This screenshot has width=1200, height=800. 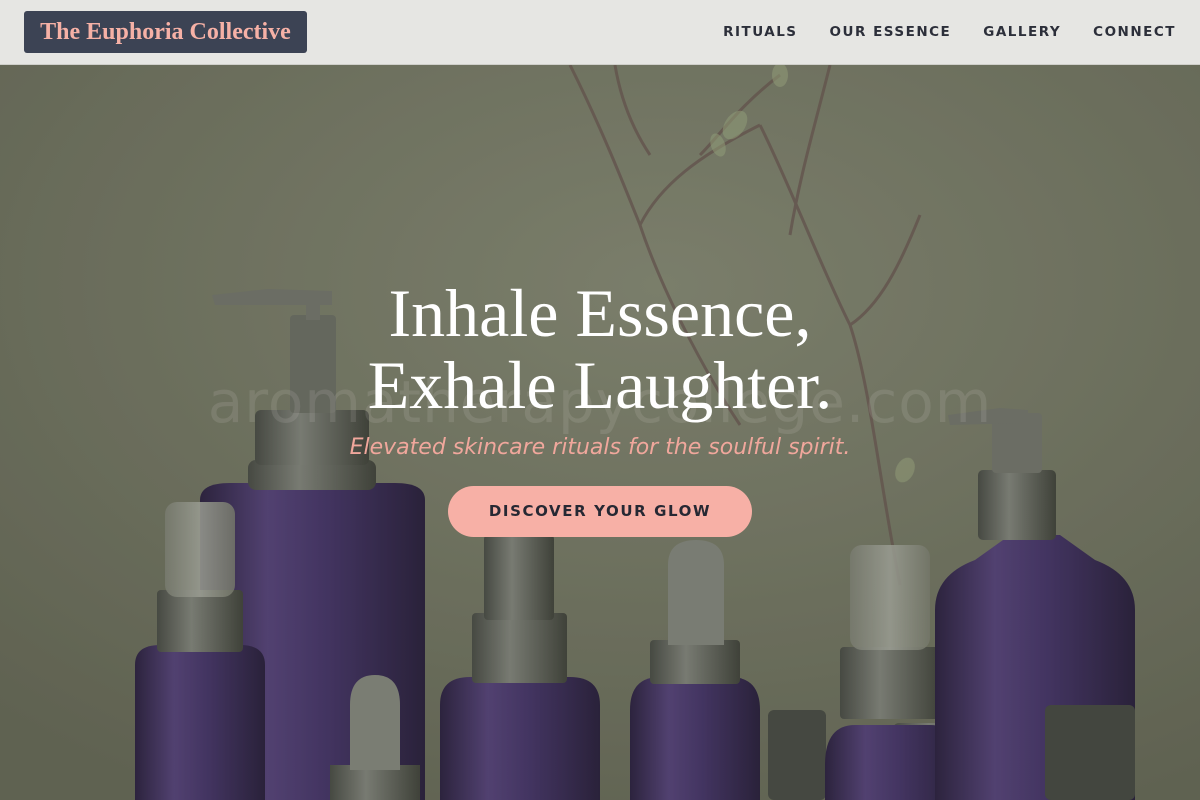 What do you see at coordinates (600, 313) in the screenshot?
I see `hero-title-line-1: Inhale Essence,` at bounding box center [600, 313].